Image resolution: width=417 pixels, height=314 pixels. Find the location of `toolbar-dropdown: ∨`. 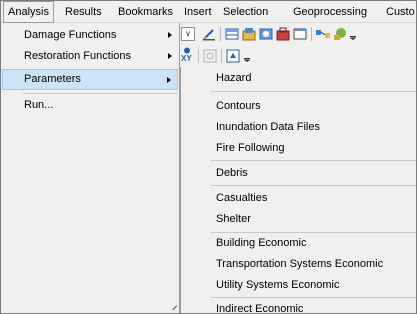

toolbar-dropdown: ∨ is located at coordinates (188, 34).